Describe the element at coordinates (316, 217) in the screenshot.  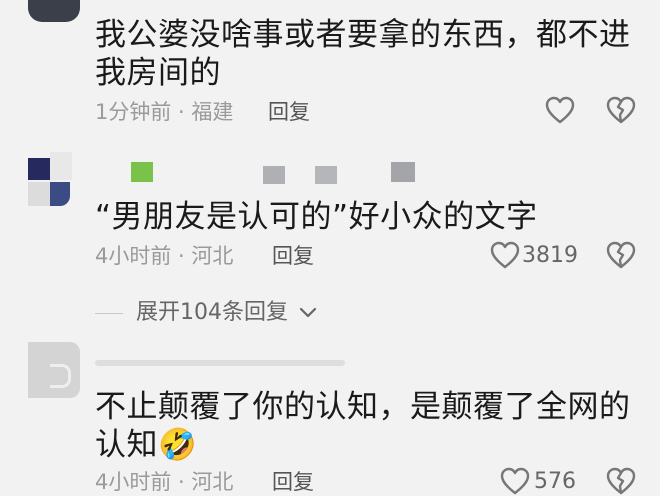
I see `comment-text: “男朋友是认可的”好小众的文字` at that location.